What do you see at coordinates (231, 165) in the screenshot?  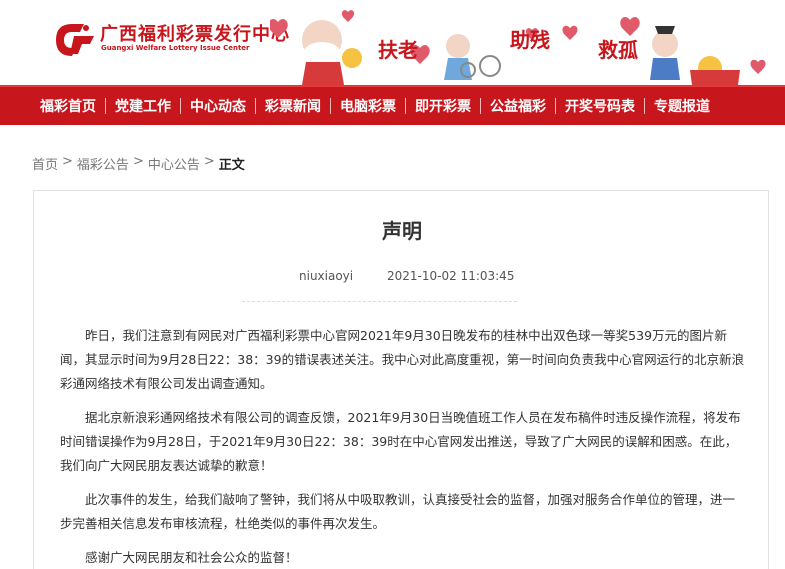 I see `breadcrumb-current: 正文` at bounding box center [231, 165].